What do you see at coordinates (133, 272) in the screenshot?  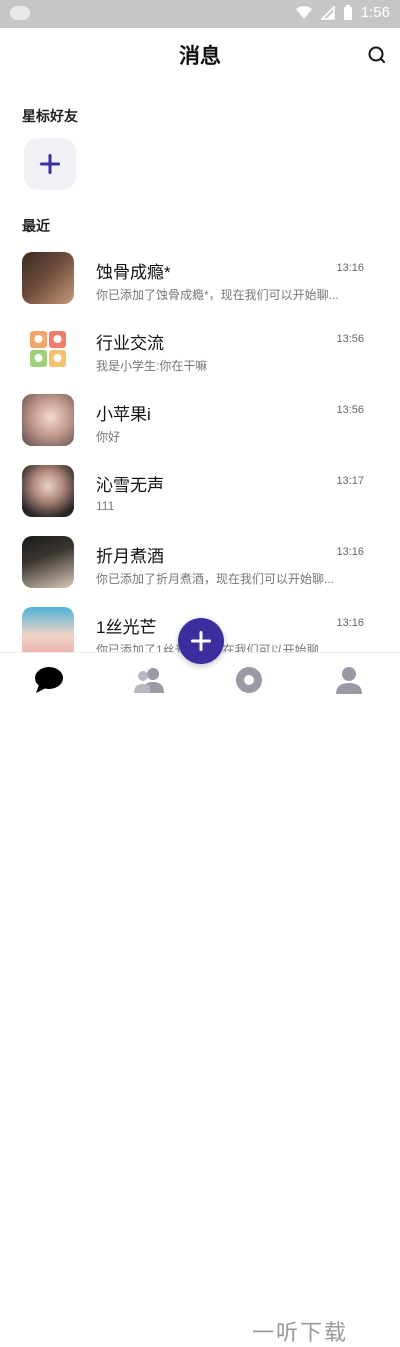 I see `conversation-name: 蚀骨成瘾*` at bounding box center [133, 272].